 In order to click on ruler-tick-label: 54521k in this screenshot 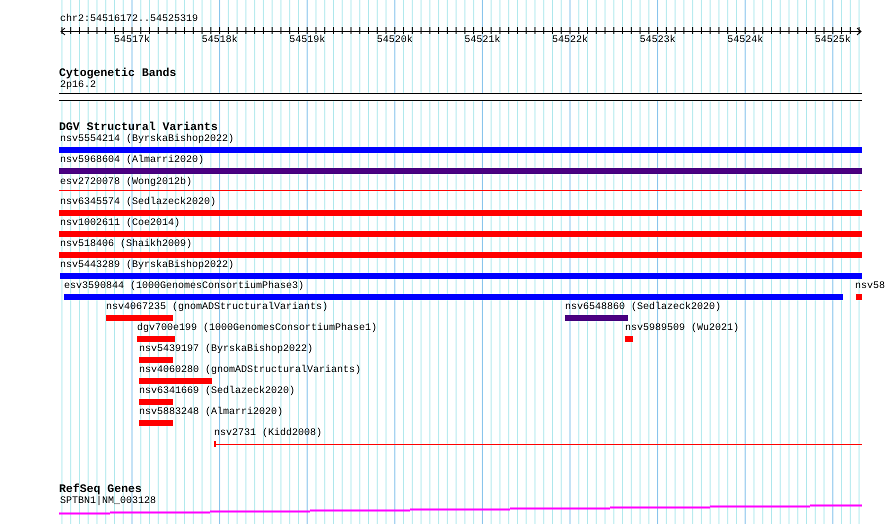, I will do `click(482, 41)`.